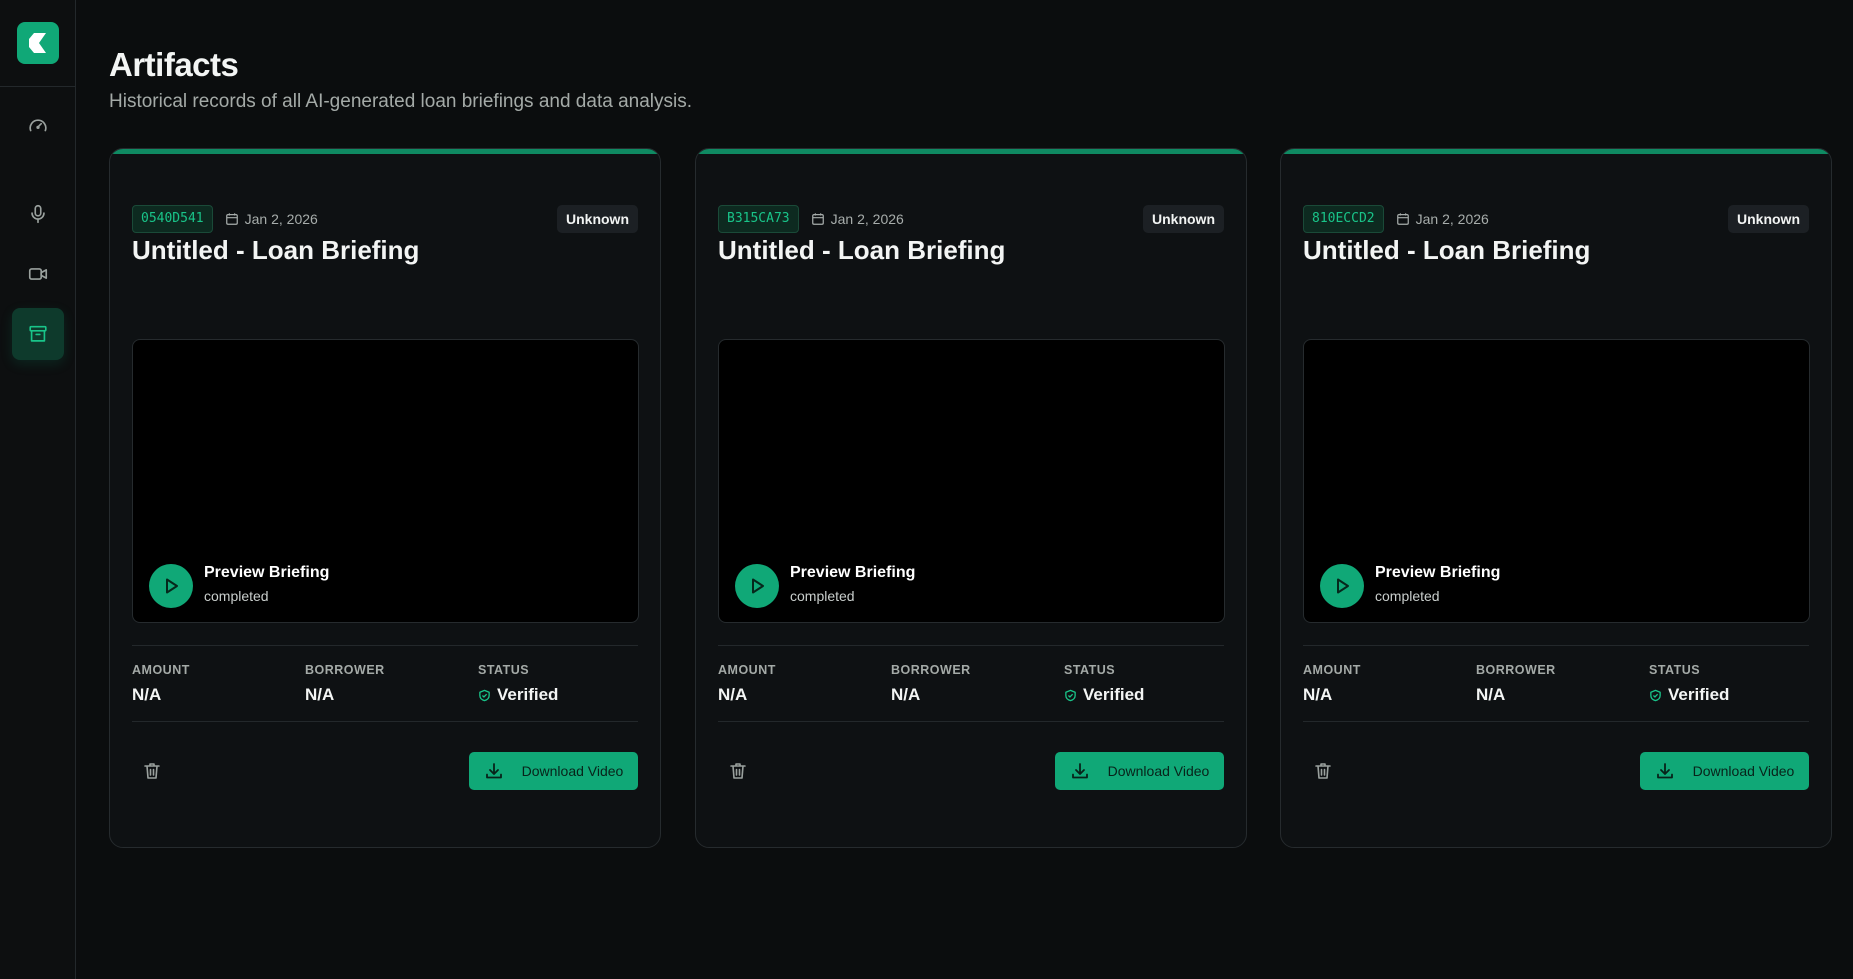 This screenshot has height=979, width=1853. I want to click on card-meta: B315CA73 Jan 2, 2026 Unknown, so click(971, 219).